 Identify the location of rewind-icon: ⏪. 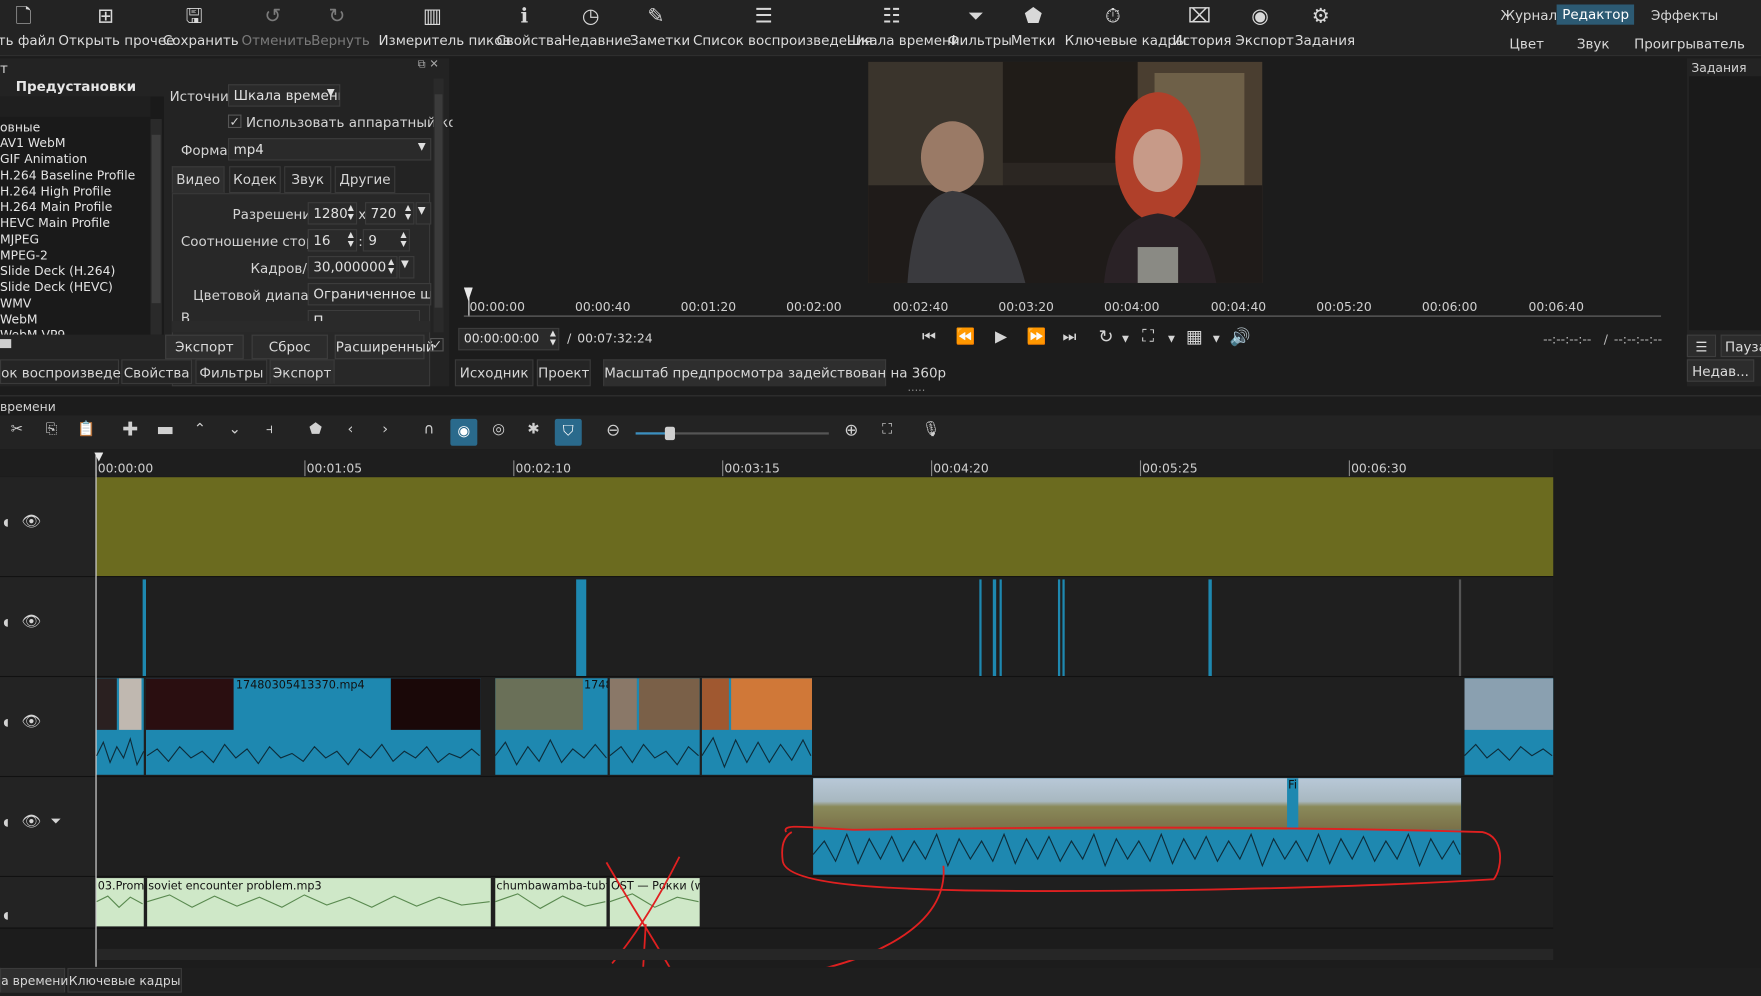
(966, 337).